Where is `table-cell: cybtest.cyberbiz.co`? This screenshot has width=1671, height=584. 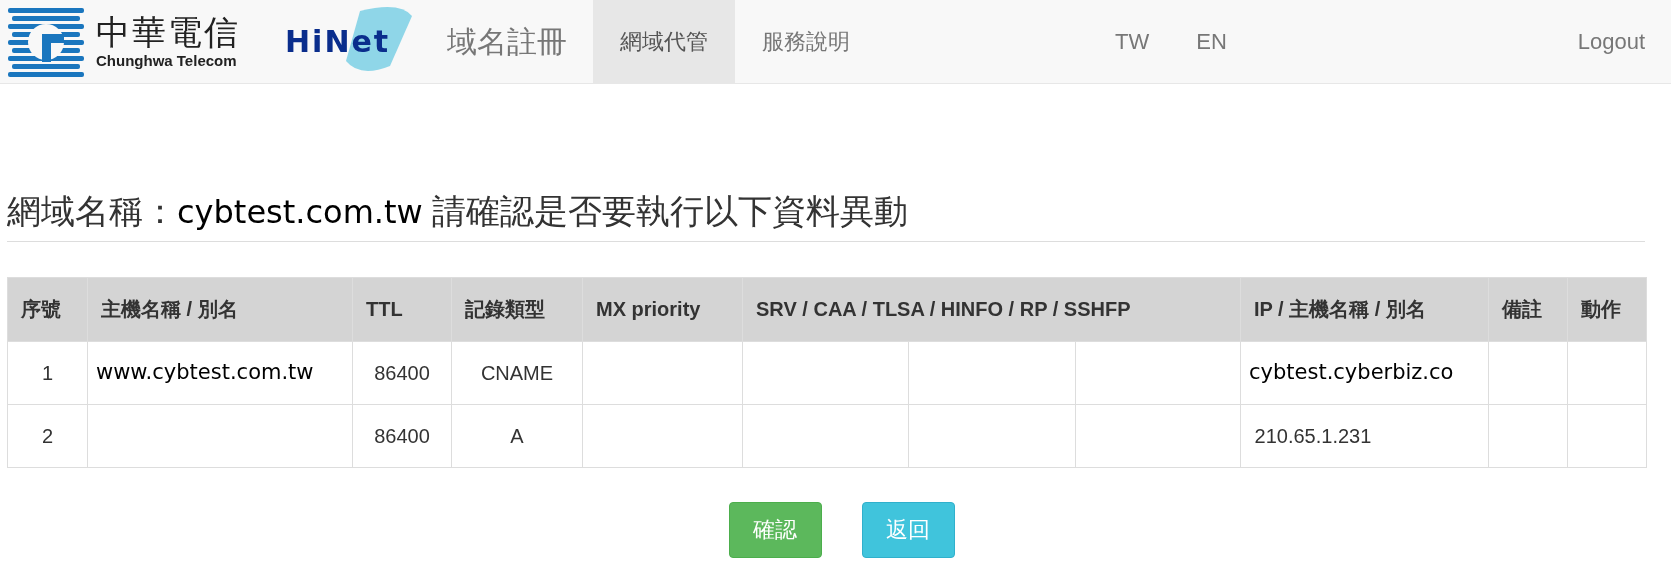 table-cell: cybtest.cyberbiz.co is located at coordinates (1351, 371).